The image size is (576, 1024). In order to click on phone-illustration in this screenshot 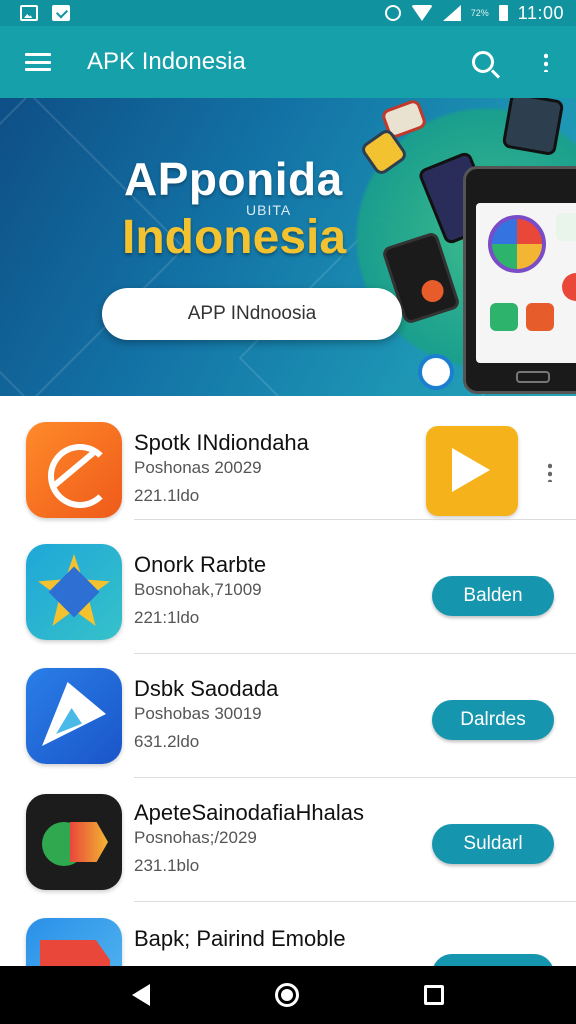, I will do `click(519, 280)`.